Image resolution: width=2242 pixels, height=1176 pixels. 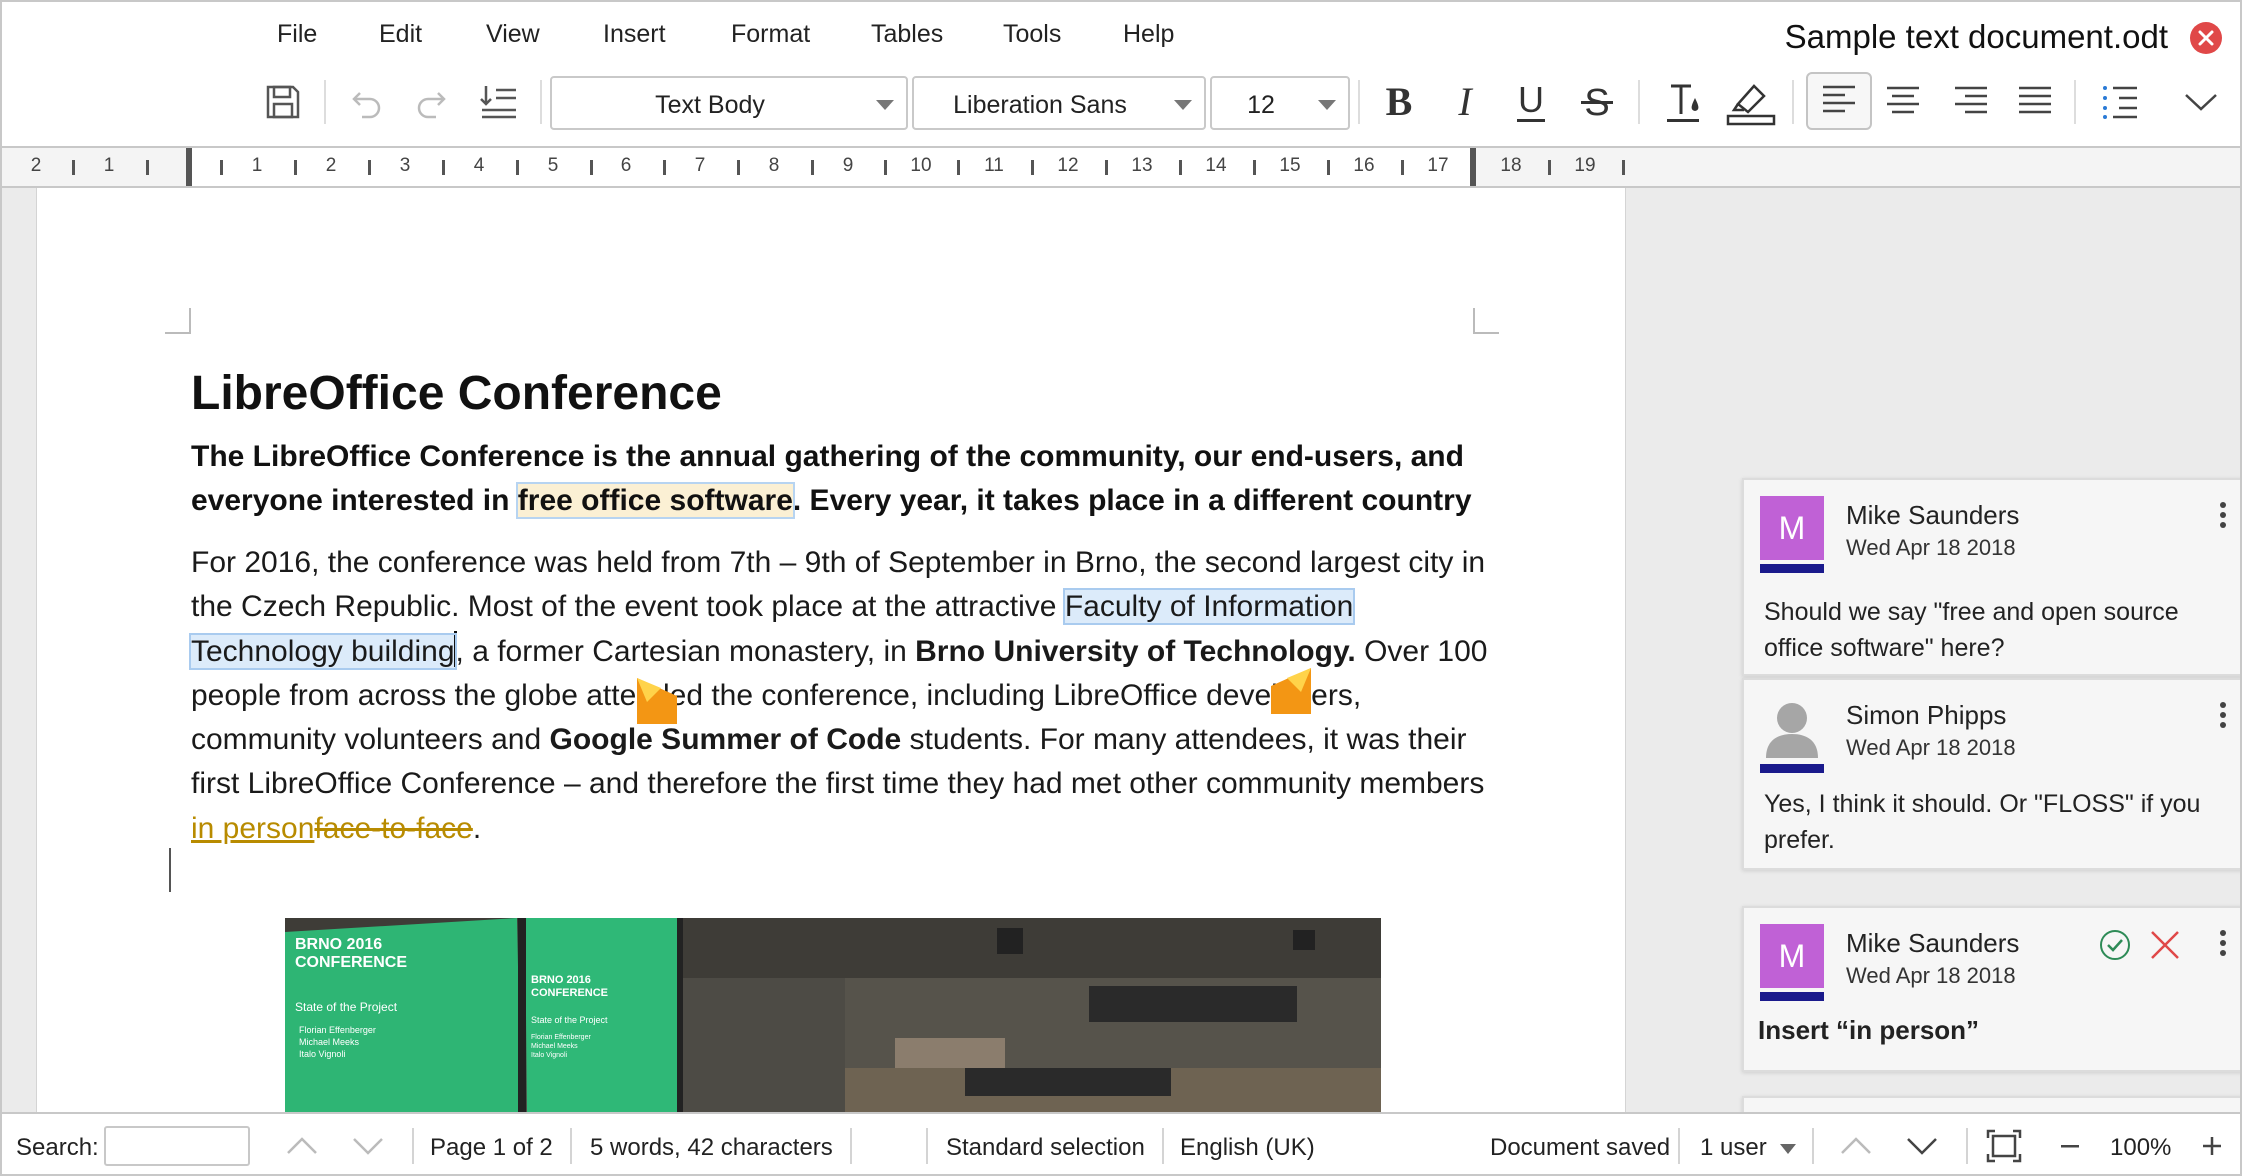 I want to click on fit-page-button, so click(x=2004, y=1146).